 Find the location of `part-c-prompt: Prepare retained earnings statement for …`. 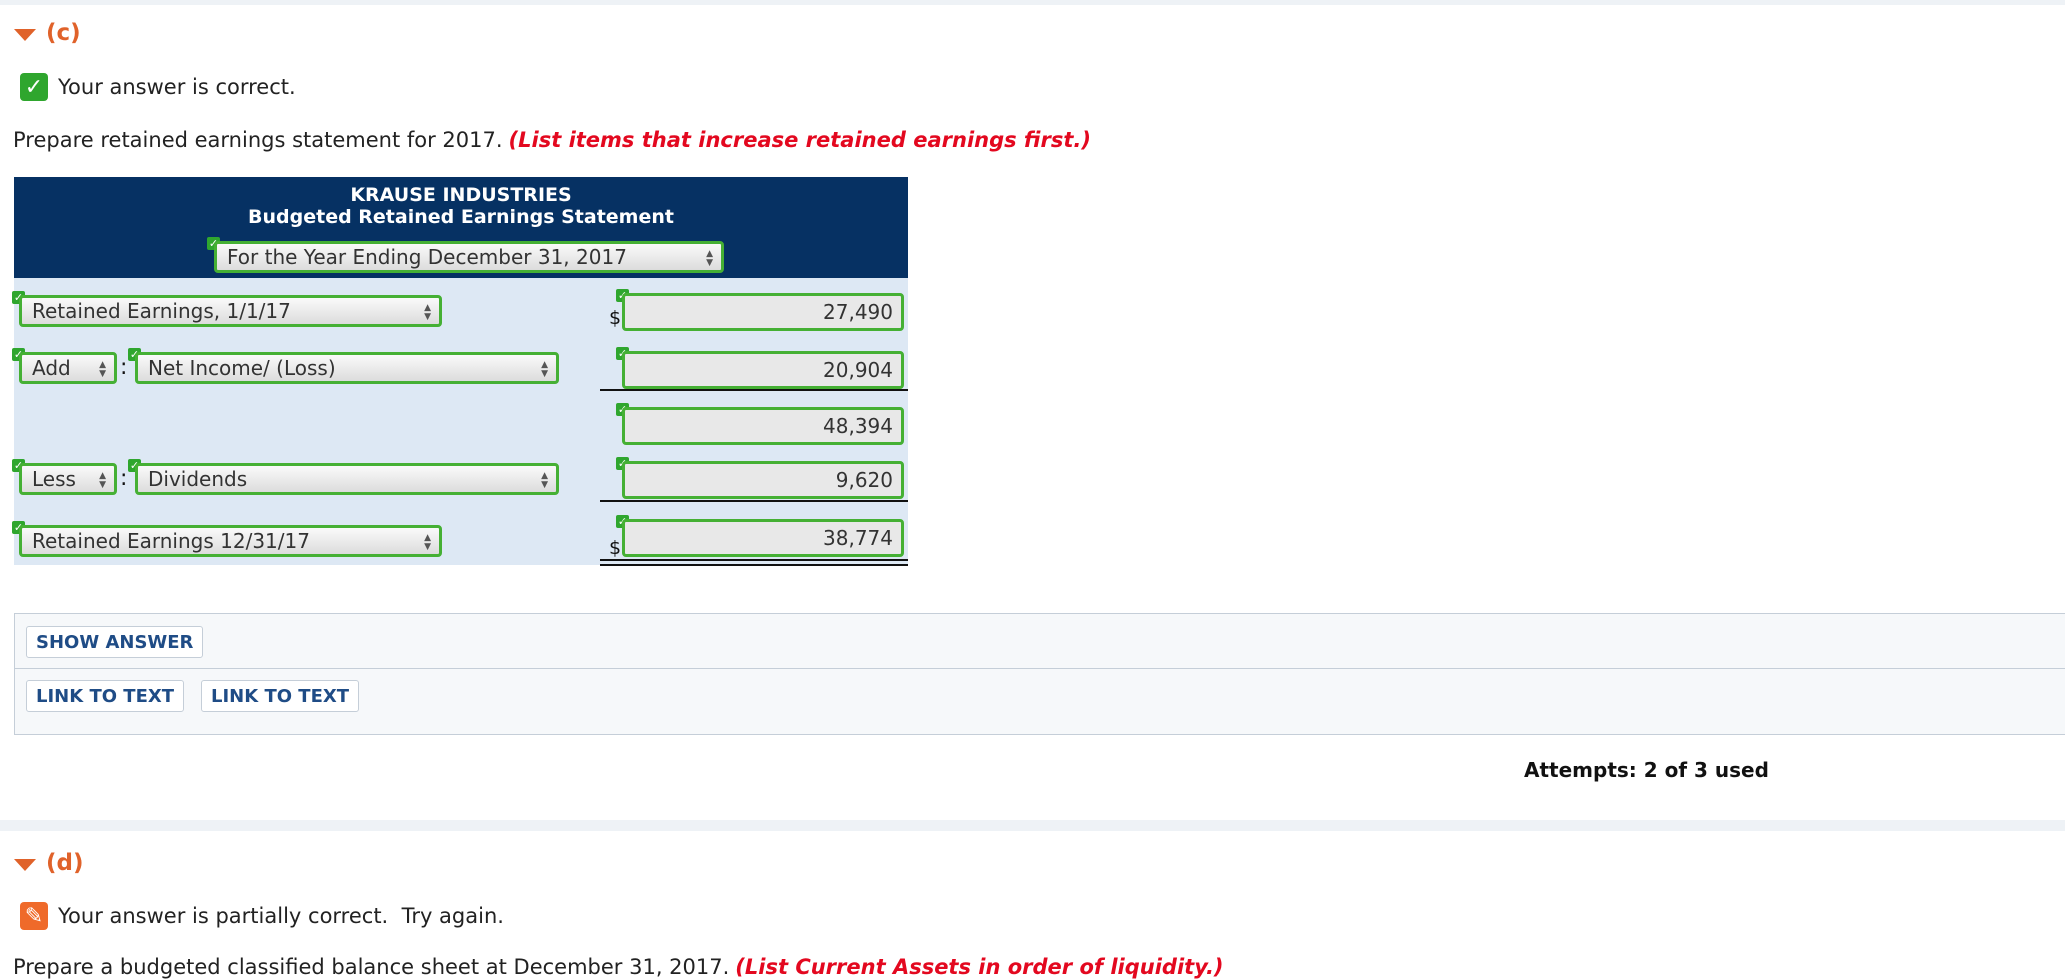

part-c-prompt: Prepare retained earnings statement for … is located at coordinates (552, 140).